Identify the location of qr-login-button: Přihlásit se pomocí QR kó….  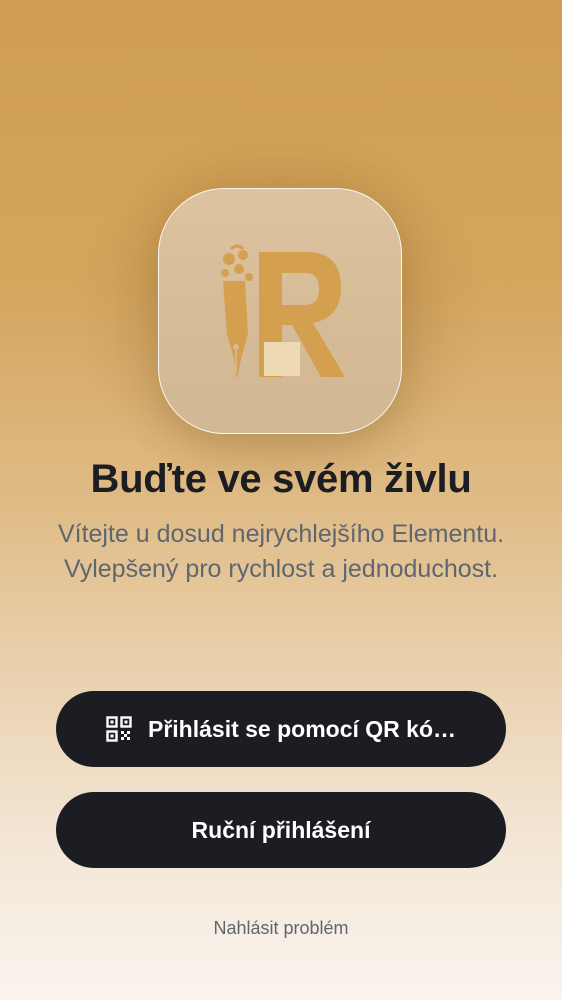
(281, 729).